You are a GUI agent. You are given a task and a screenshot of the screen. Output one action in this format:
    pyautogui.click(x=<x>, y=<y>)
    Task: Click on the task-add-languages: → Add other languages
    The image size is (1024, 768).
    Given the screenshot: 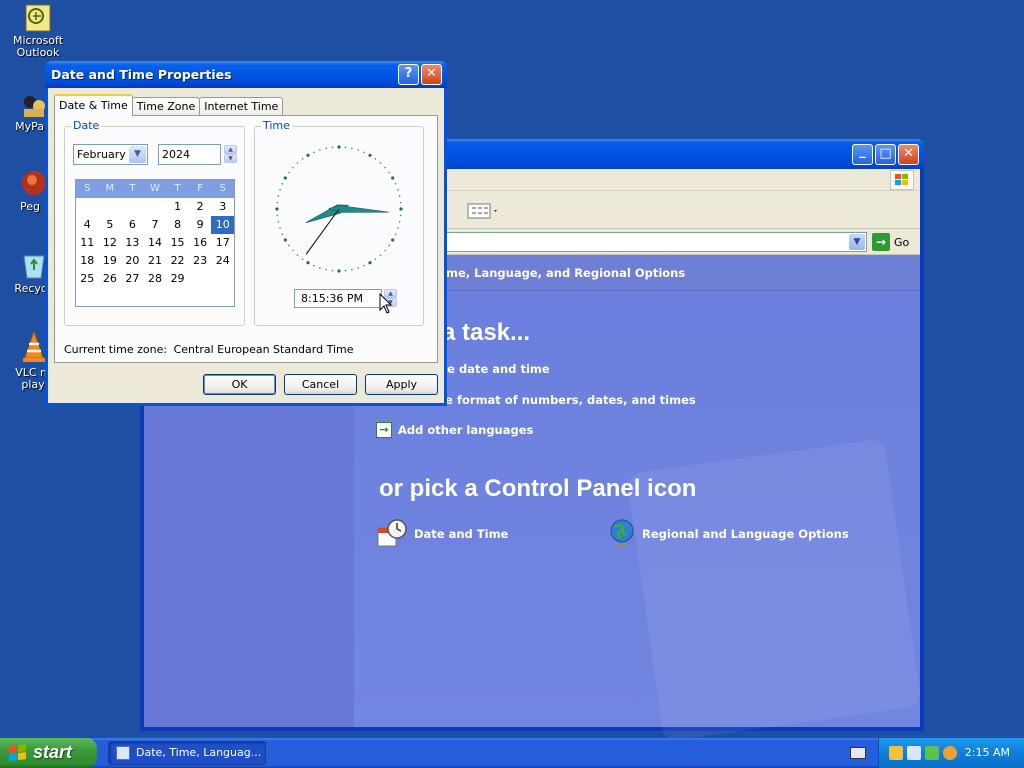 What is the action you would take?
    pyautogui.click(x=454, y=430)
    